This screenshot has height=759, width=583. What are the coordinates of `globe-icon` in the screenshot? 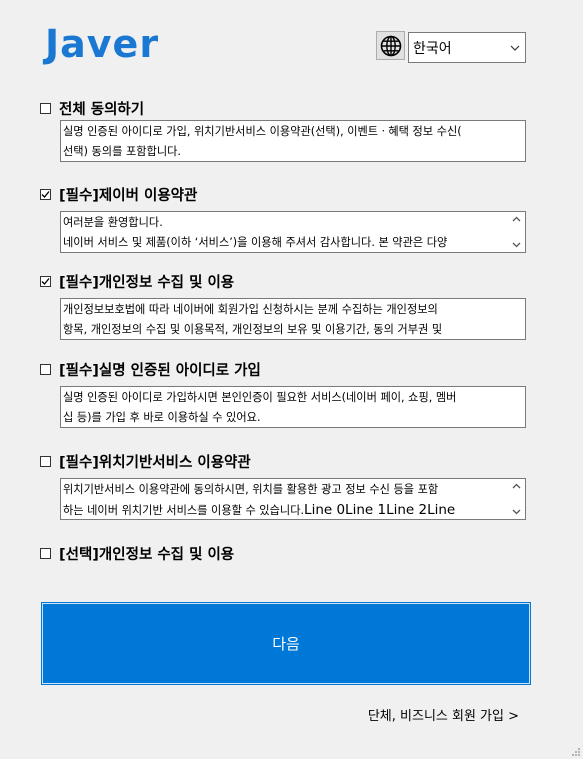 It's located at (390, 45).